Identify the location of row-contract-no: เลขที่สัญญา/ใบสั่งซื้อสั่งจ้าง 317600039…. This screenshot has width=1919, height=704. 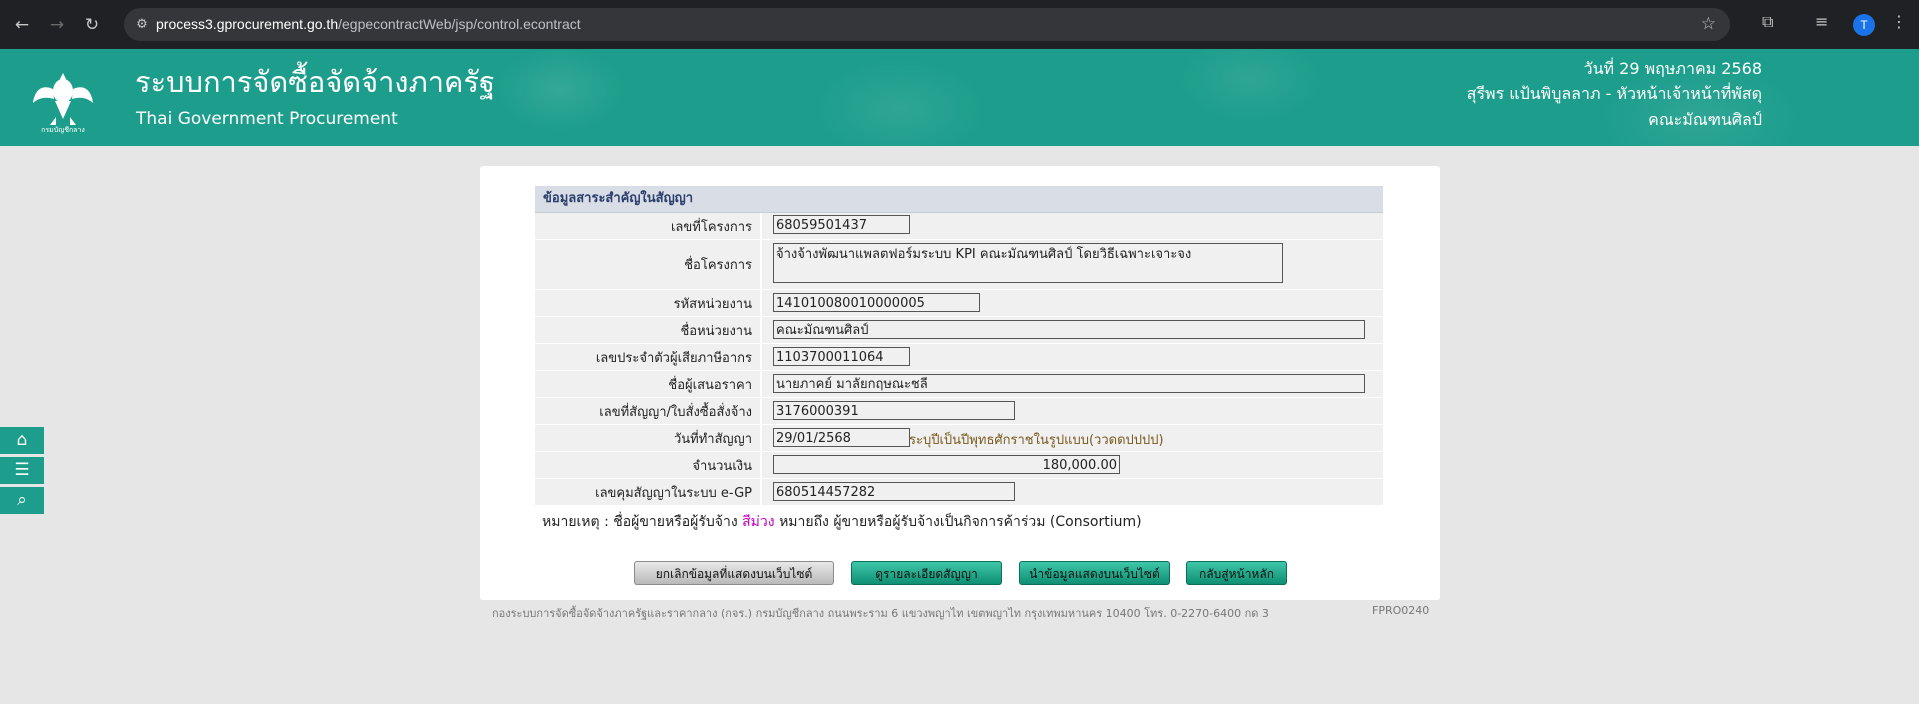
(959, 411).